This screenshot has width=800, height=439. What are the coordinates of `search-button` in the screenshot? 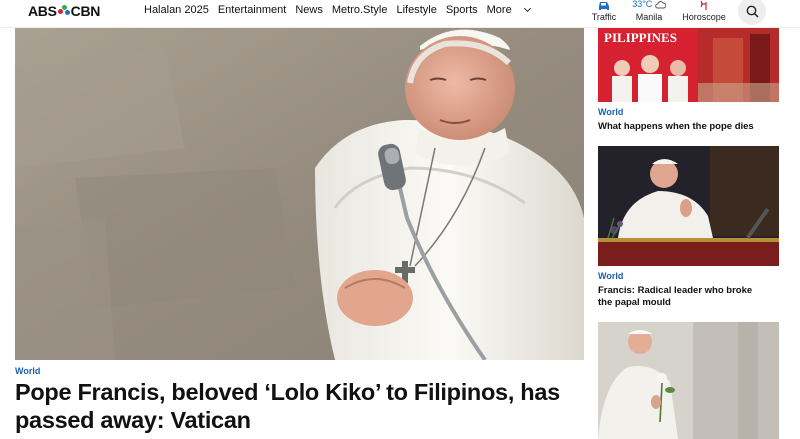 It's located at (752, 12).